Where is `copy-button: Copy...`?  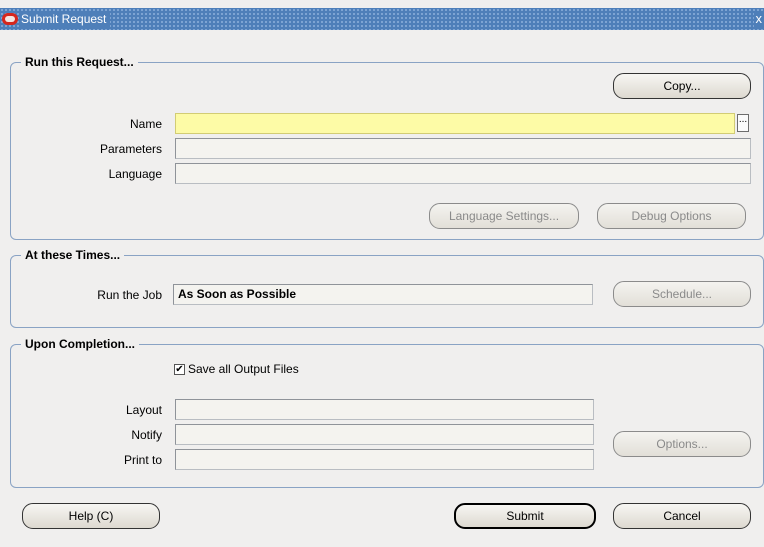 copy-button: Copy... is located at coordinates (682, 86).